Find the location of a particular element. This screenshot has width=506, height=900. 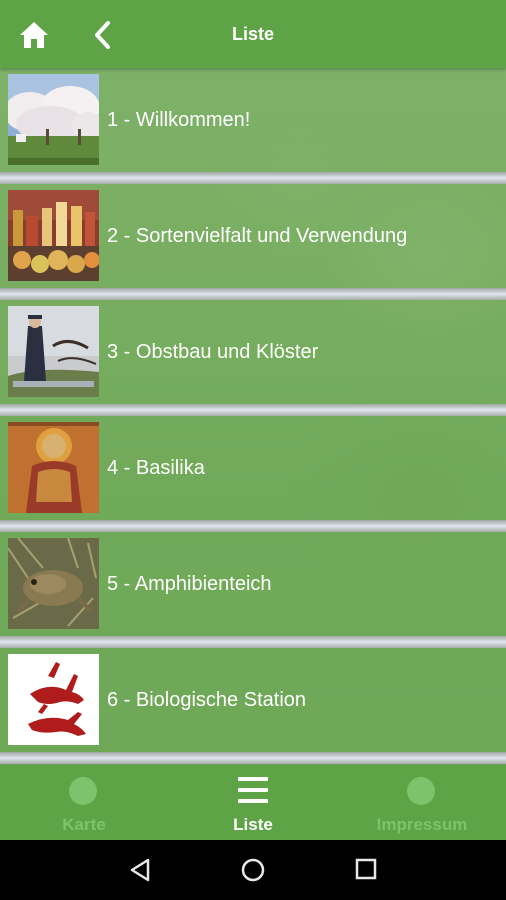

nav-label-liste: Liste is located at coordinates (253, 824).